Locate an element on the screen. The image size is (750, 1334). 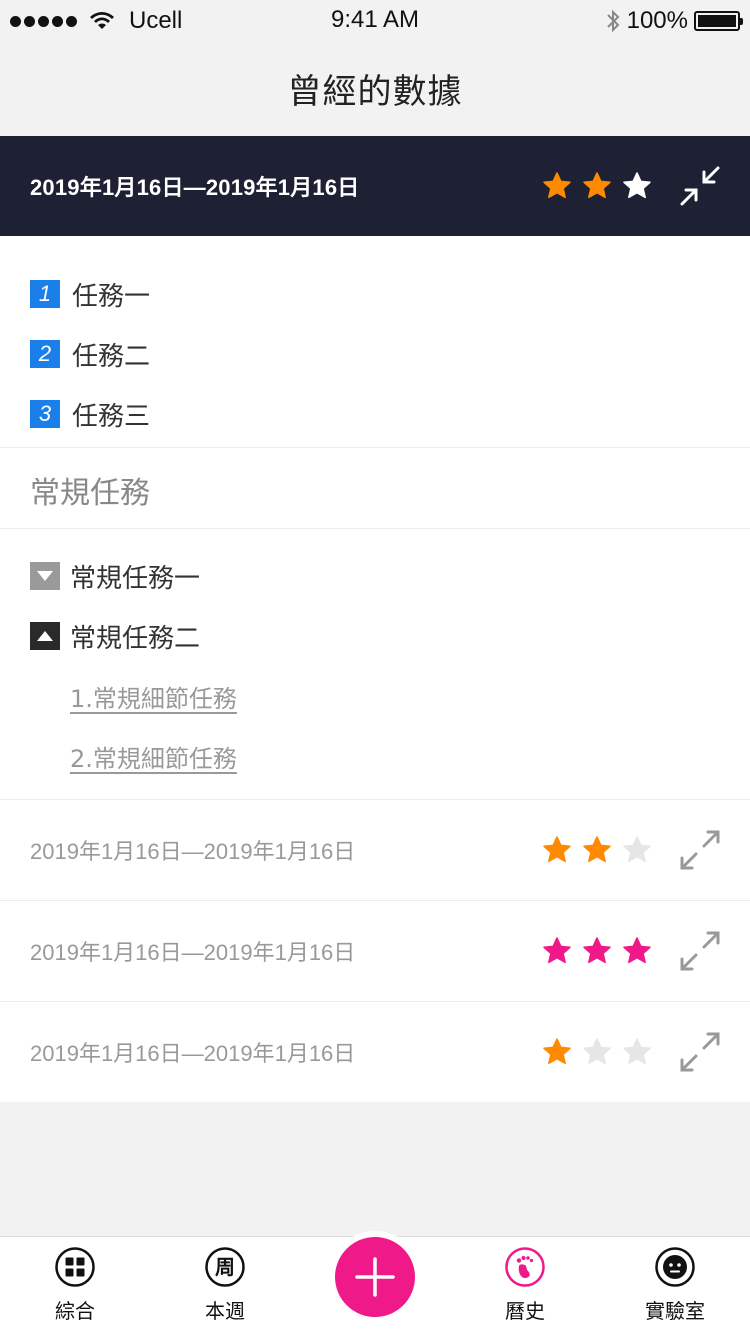
tab-lab: 實驗室 is located at coordinates (675, 1285).